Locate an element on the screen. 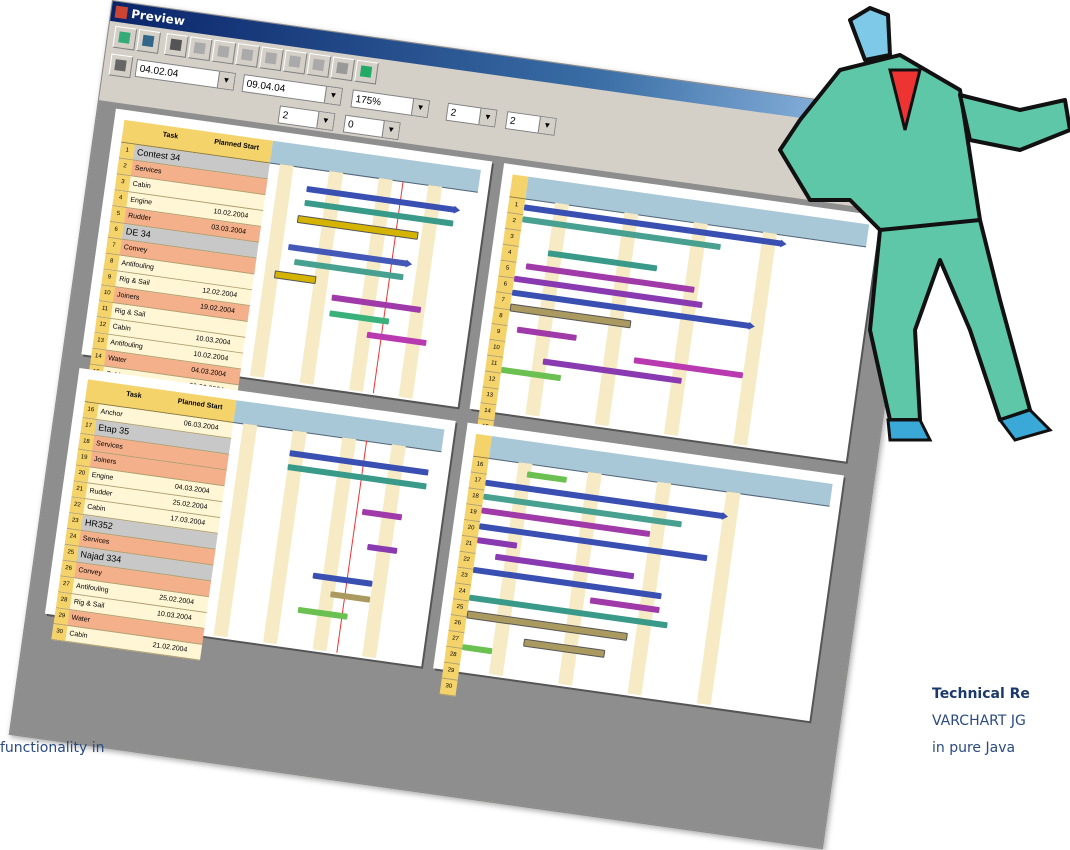 The image size is (1070, 850). zoom-value: 175% is located at coordinates (368, 101).